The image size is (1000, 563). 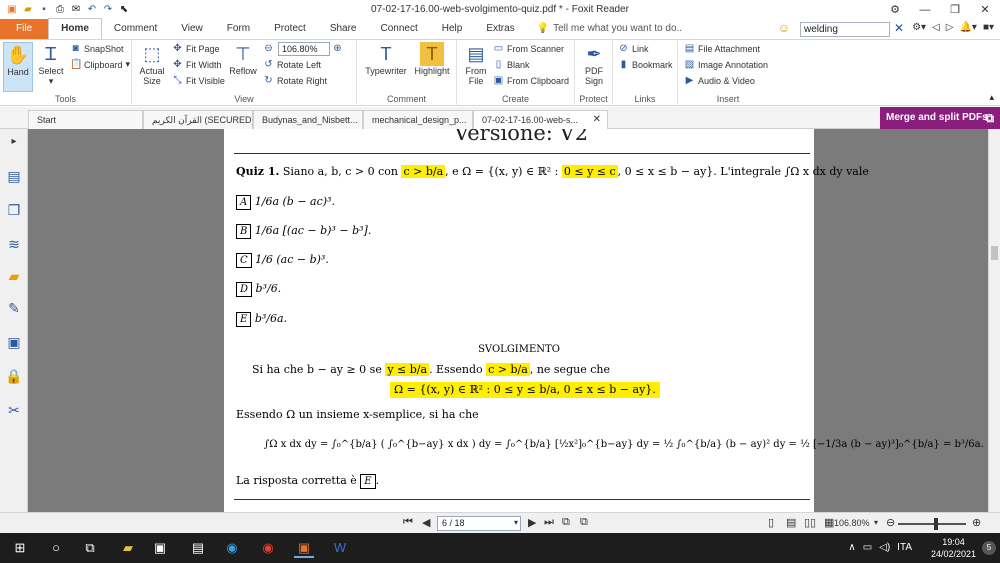 I want to click on speaker-icon: ◁), so click(x=884, y=547).